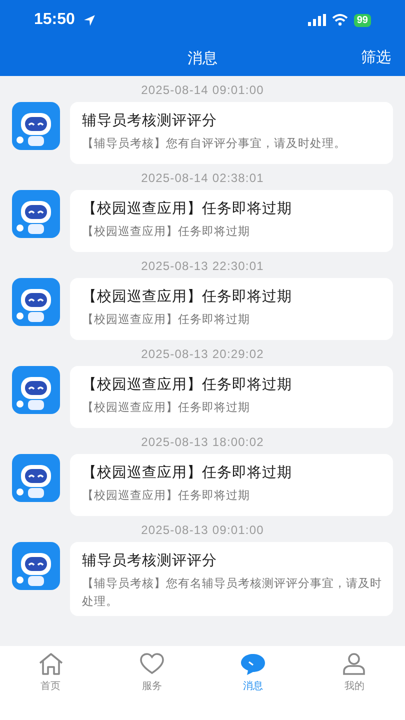 This screenshot has width=405, height=720. I want to click on message-timestamp: 2025-08-13 09:01:00, so click(202, 530).